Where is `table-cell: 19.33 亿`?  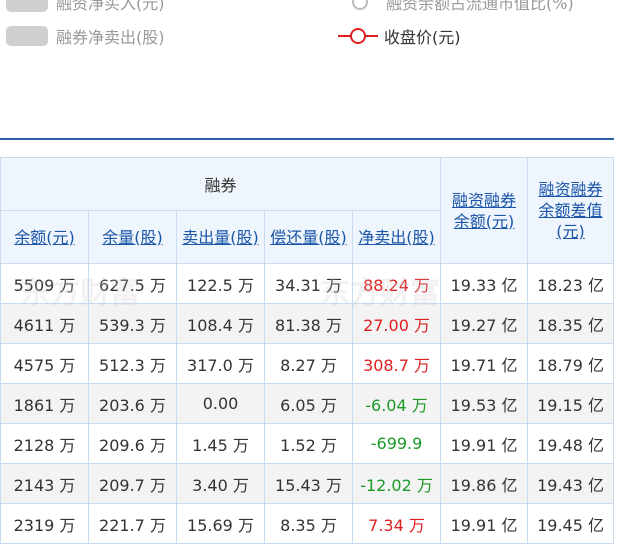 table-cell: 19.33 亿 is located at coordinates (484, 283).